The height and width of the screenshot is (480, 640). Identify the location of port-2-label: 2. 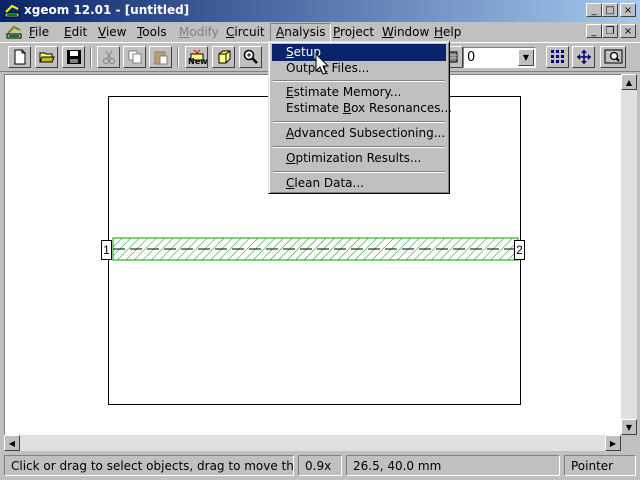
(519, 250).